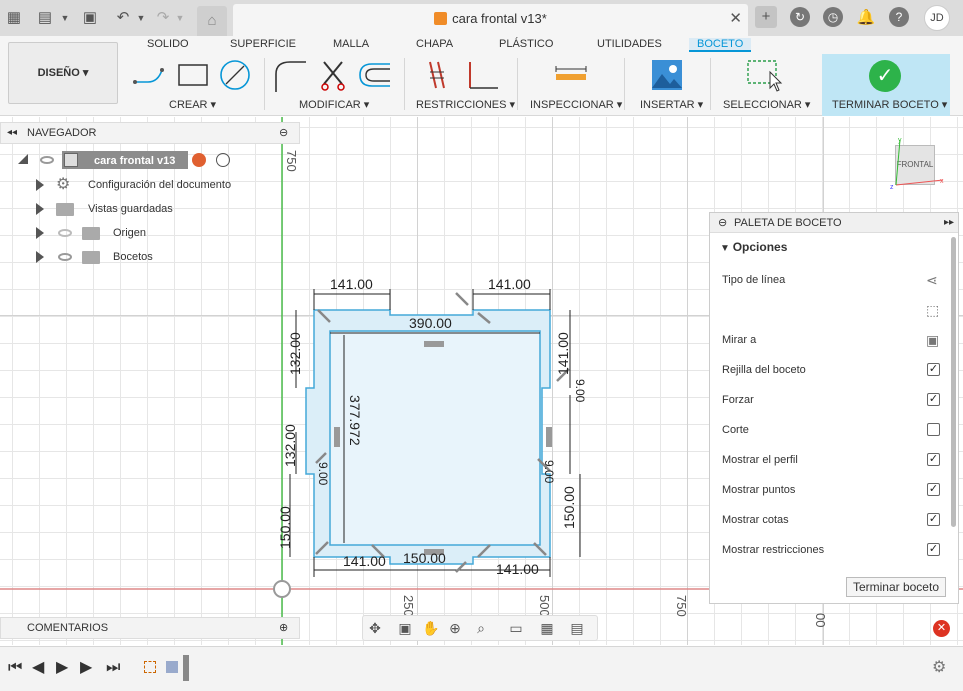  I want to click on orbit-icon: ✥, so click(375, 628).